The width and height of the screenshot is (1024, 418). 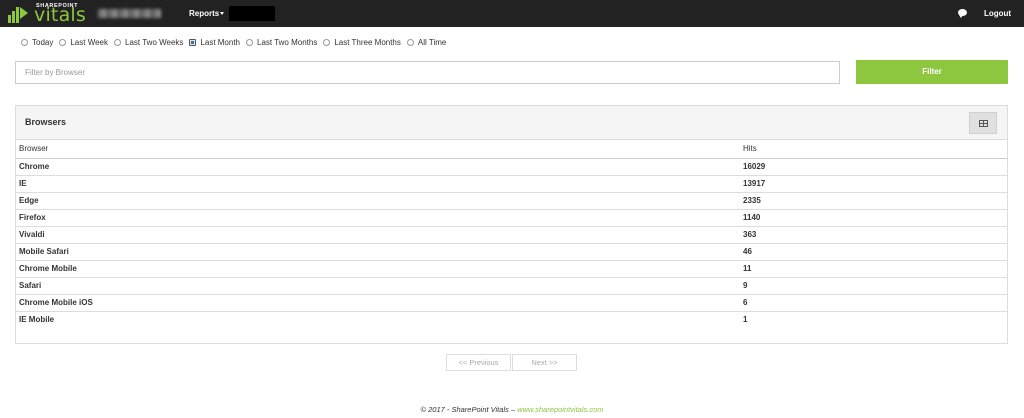 What do you see at coordinates (378, 269) in the screenshot?
I see `browser-cell: Chrome Mobile` at bounding box center [378, 269].